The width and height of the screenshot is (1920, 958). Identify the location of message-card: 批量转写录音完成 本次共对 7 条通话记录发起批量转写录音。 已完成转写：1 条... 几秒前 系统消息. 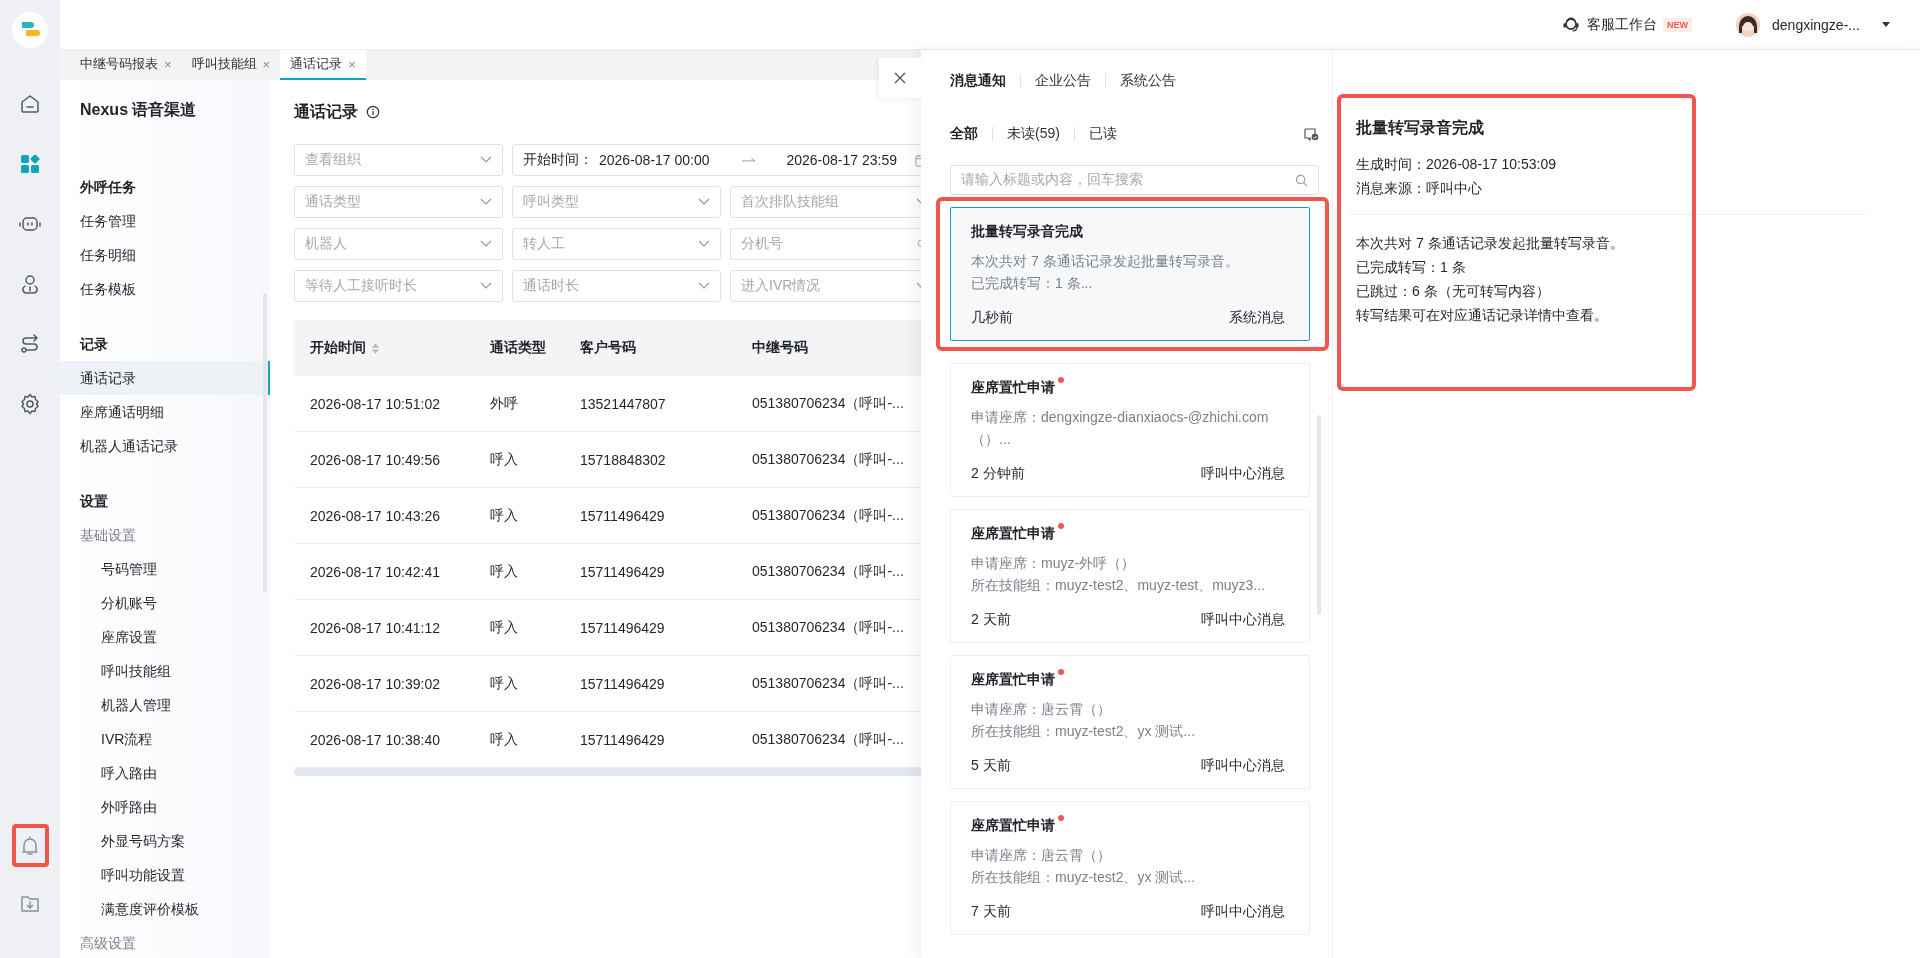
(1130, 274).